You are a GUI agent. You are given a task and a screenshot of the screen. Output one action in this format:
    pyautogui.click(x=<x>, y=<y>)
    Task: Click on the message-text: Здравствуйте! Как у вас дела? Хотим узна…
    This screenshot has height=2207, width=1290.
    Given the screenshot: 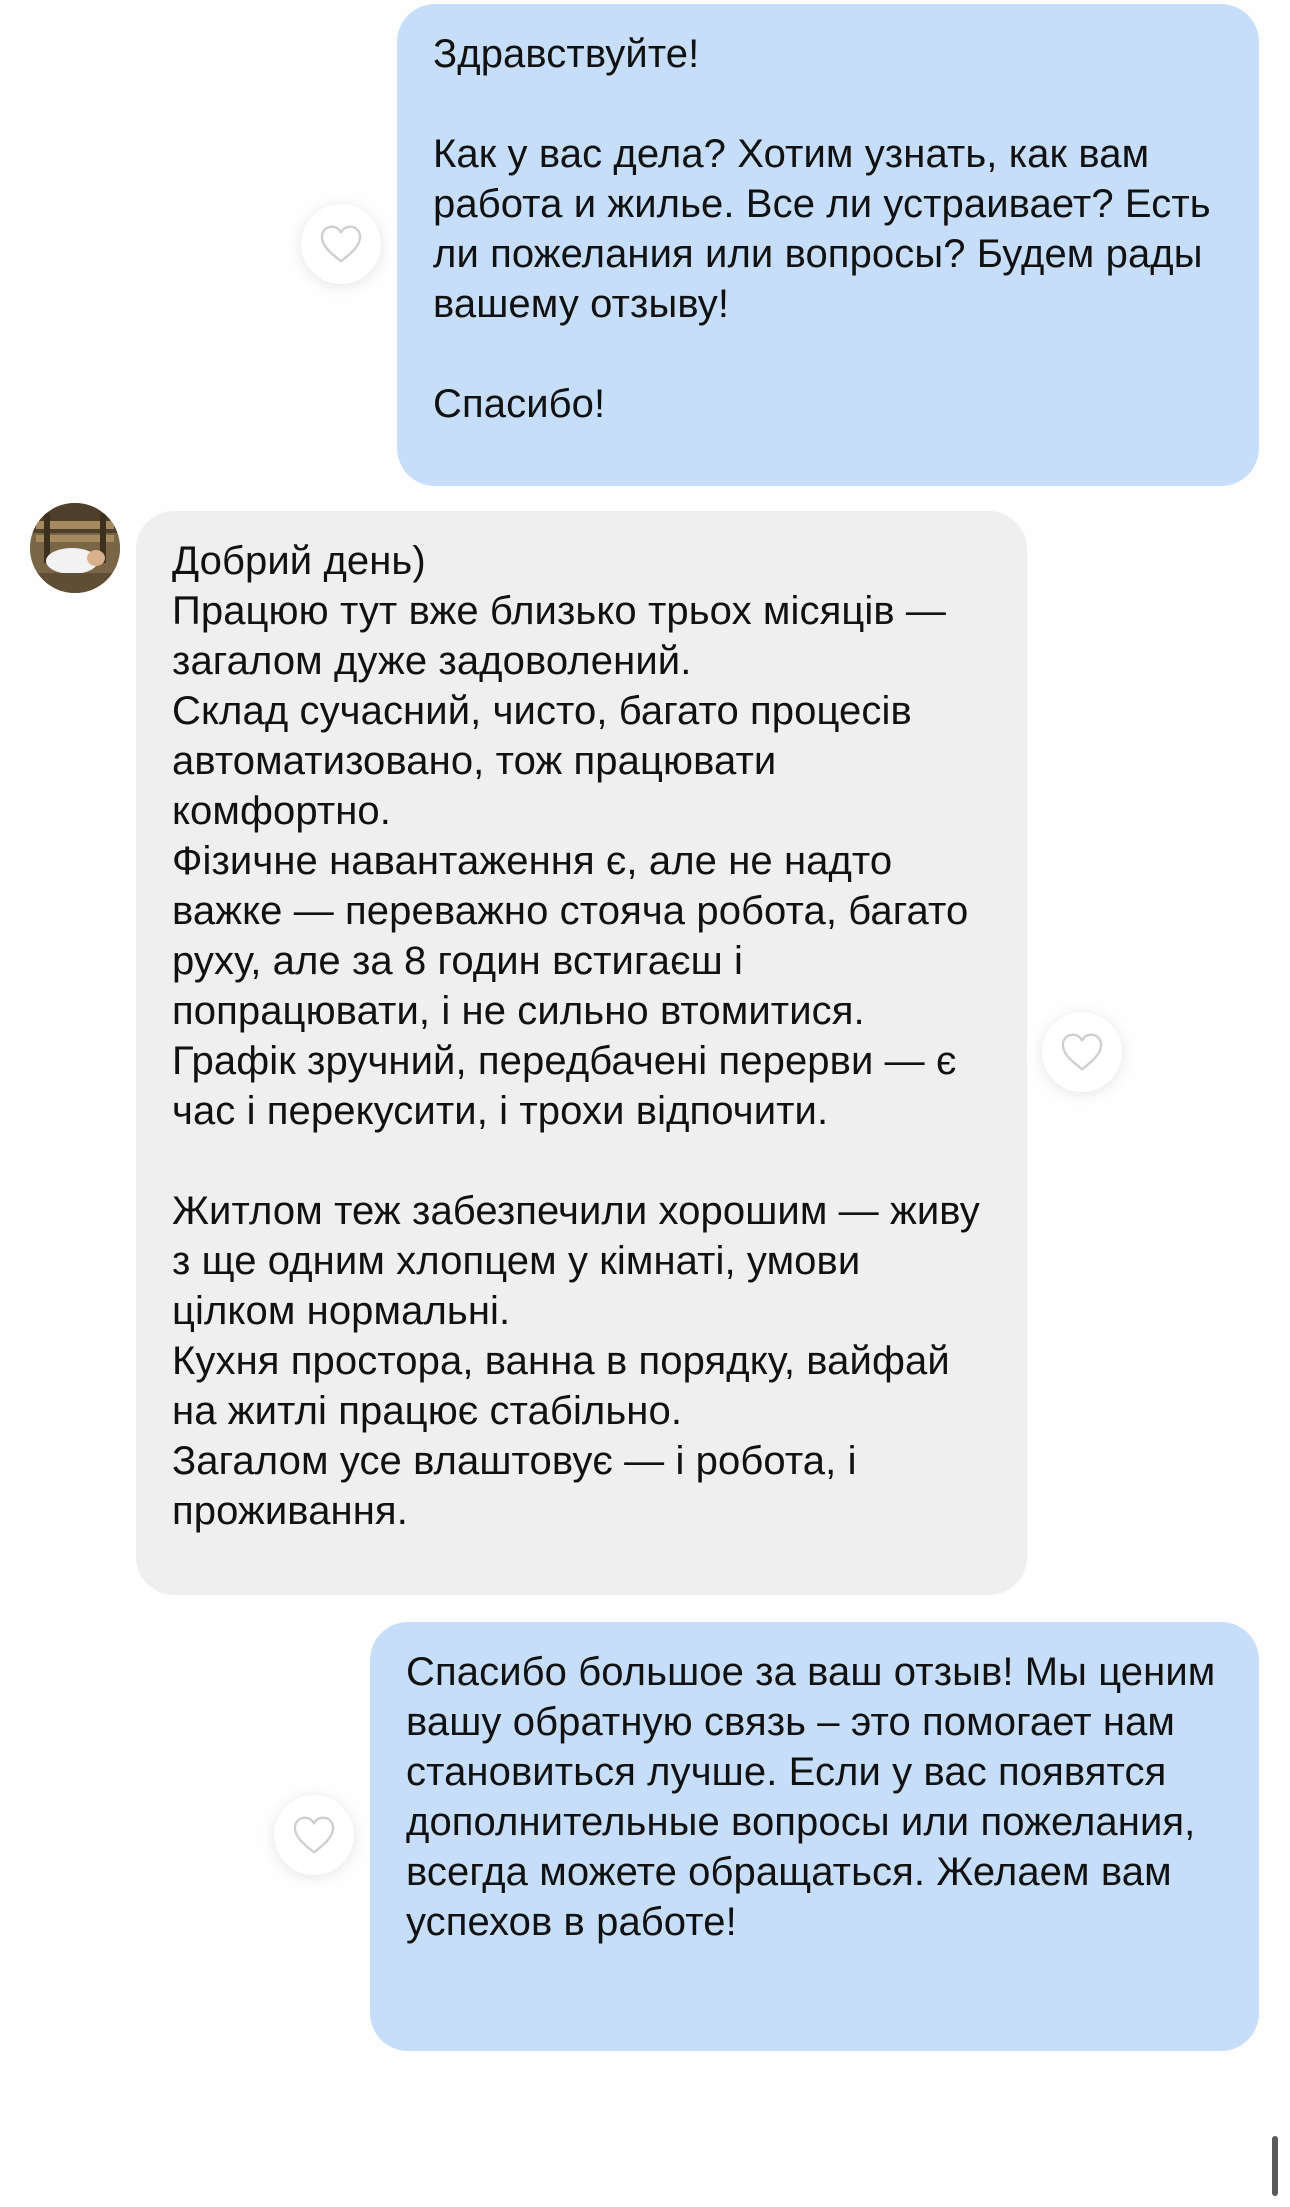 What is the action you would take?
    pyautogui.click(x=822, y=229)
    